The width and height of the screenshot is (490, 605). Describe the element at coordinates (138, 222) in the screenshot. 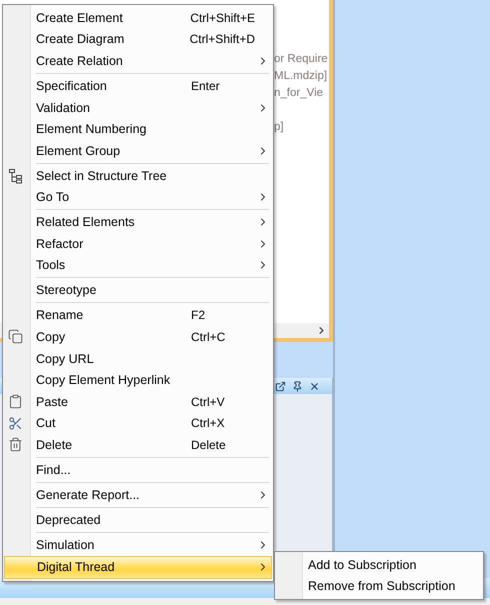

I see `menu-item: Related Elements` at that location.